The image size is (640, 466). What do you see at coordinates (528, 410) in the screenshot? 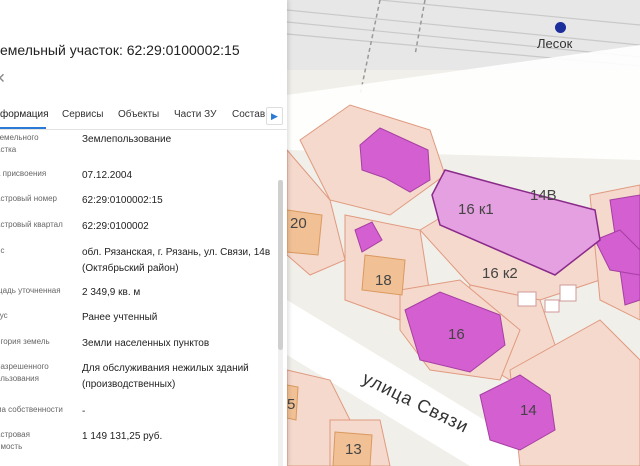
I see `building-label: 14` at bounding box center [528, 410].